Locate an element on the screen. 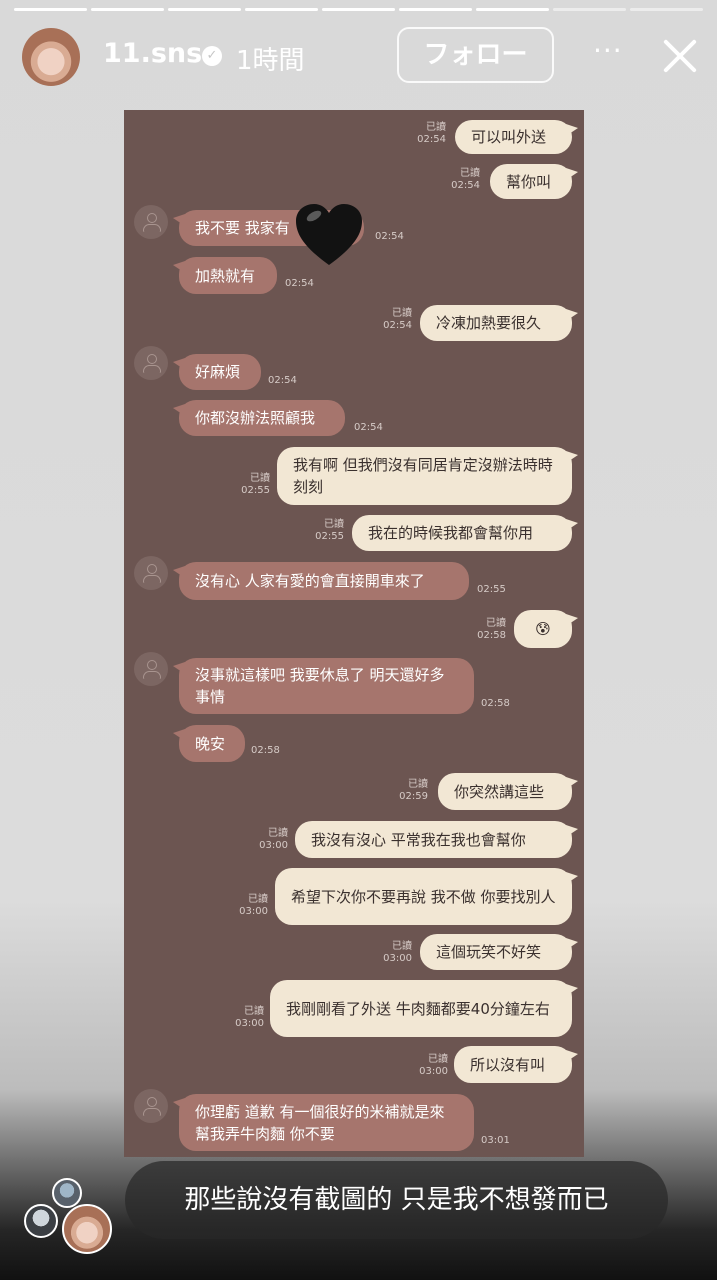  read-receipt: 已讀 02:58 is located at coordinates (491, 629).